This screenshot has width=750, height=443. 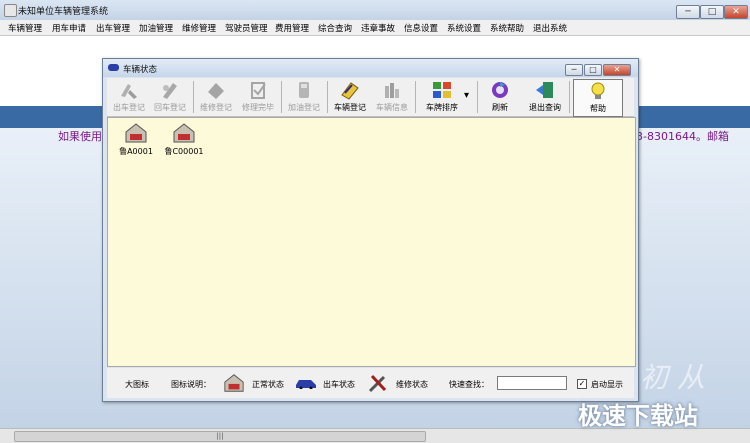 I want to click on inner-close-button: ✕, so click(x=617, y=70).